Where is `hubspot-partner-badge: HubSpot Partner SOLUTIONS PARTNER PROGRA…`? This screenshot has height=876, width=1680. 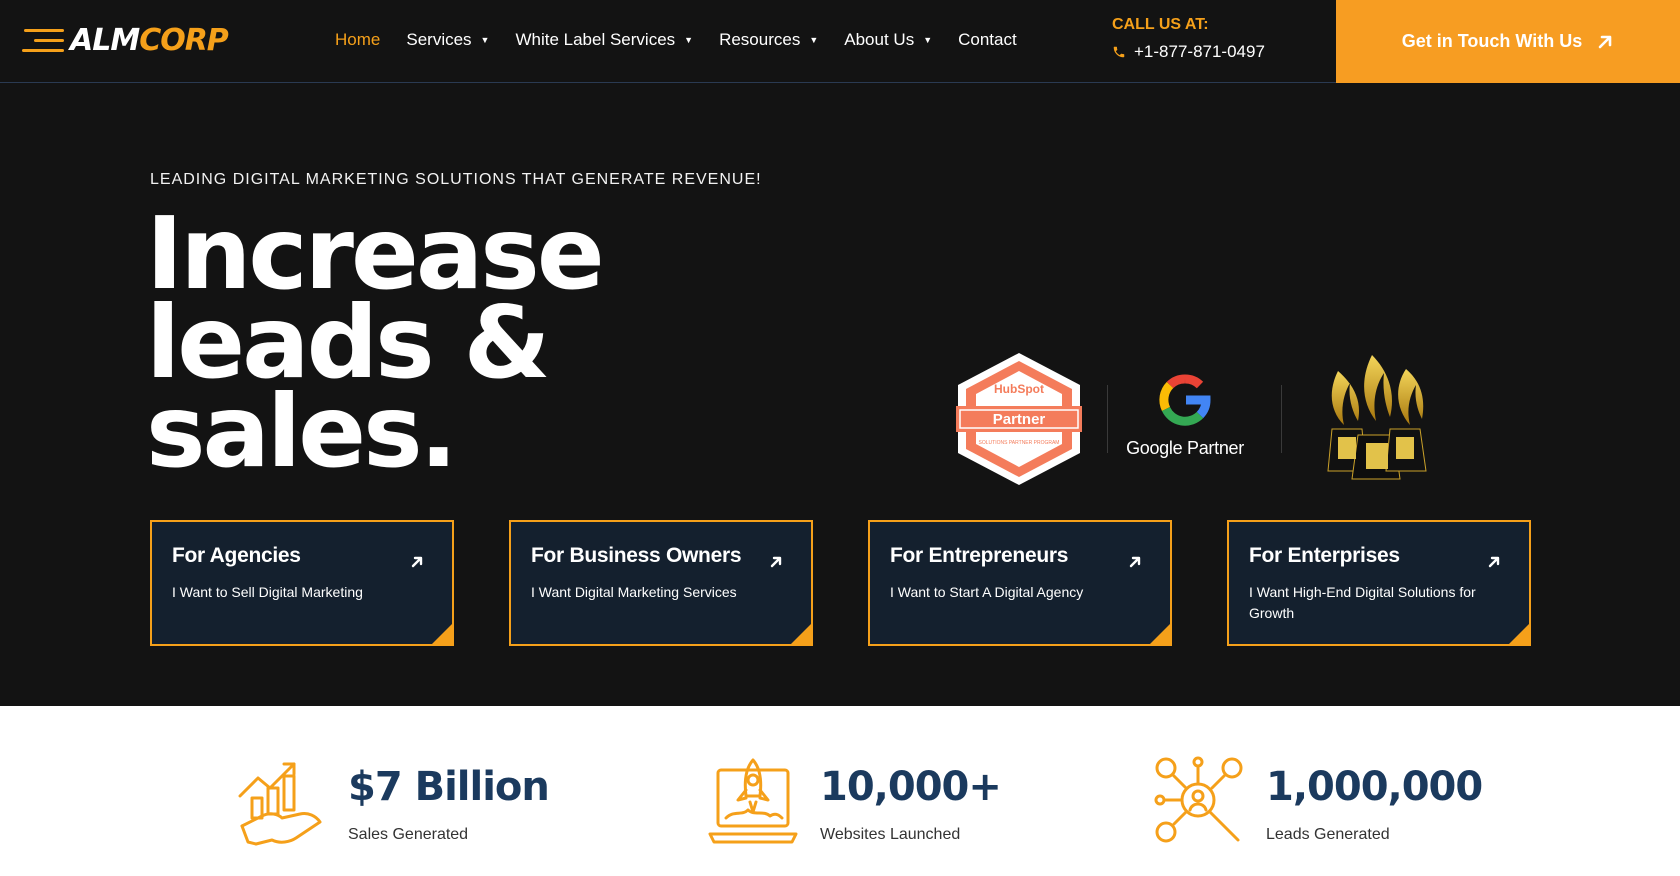 hubspot-partner-badge: HubSpot Partner SOLUTIONS PARTNER PROGRA… is located at coordinates (1019, 419).